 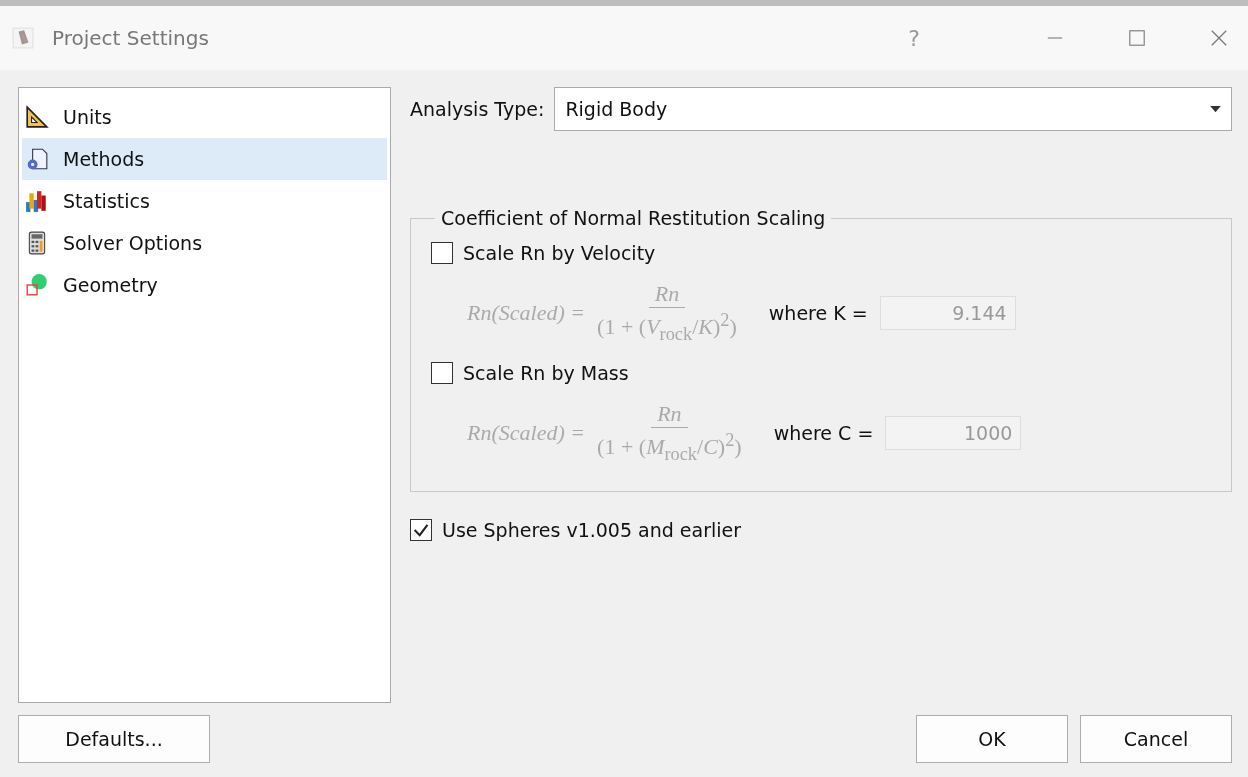 I want to click on cancel-button: Cancel, so click(x=1156, y=739).